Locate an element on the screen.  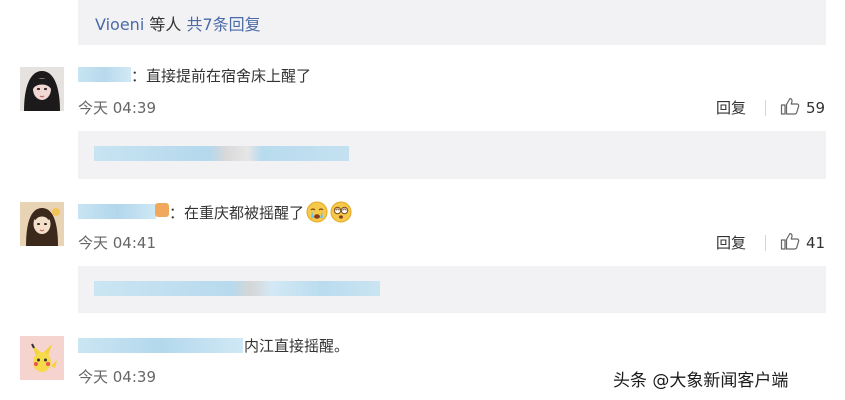
like-button: 41 is located at coordinates (802, 243).